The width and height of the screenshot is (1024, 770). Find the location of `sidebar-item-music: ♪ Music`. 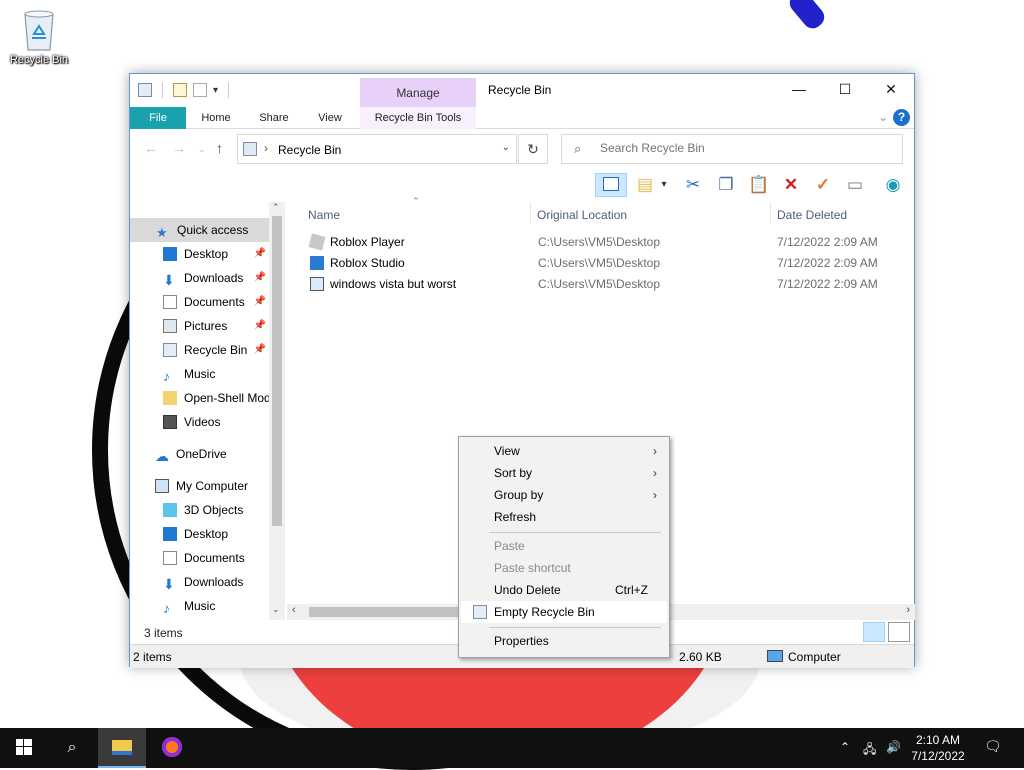

sidebar-item-music: ♪ Music is located at coordinates (200, 374).